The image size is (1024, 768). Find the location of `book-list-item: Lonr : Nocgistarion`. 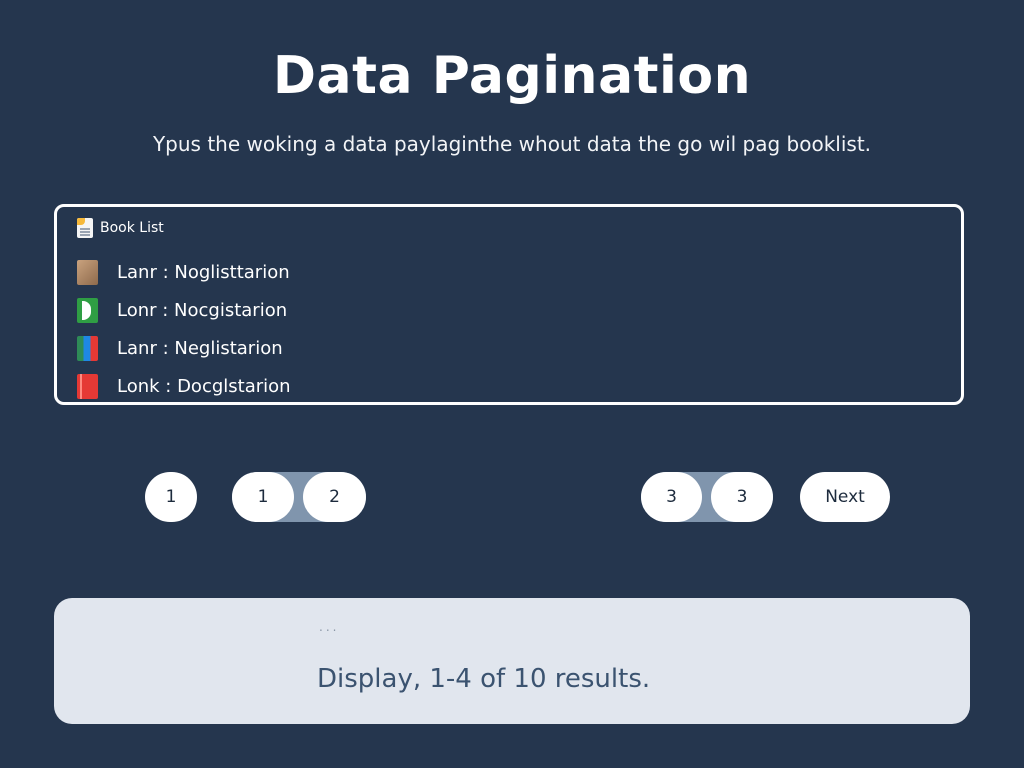

book-list-item: Lonr : Nocgistarion is located at coordinates (184, 310).